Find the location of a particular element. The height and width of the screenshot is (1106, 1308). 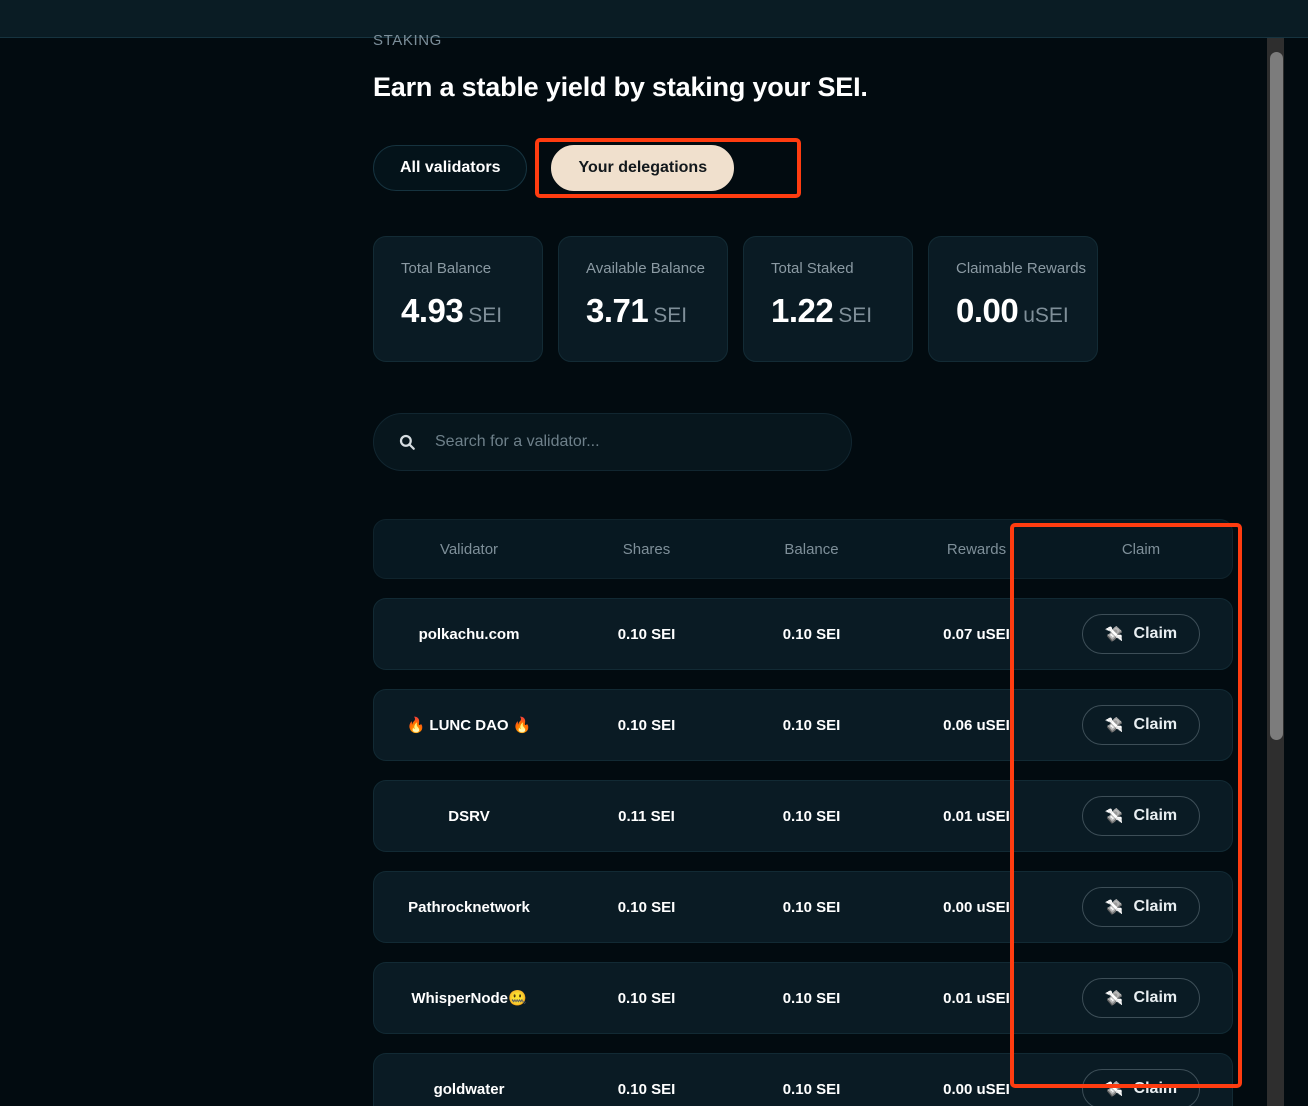

stat-value: 3.71 SEI is located at coordinates (656, 311).